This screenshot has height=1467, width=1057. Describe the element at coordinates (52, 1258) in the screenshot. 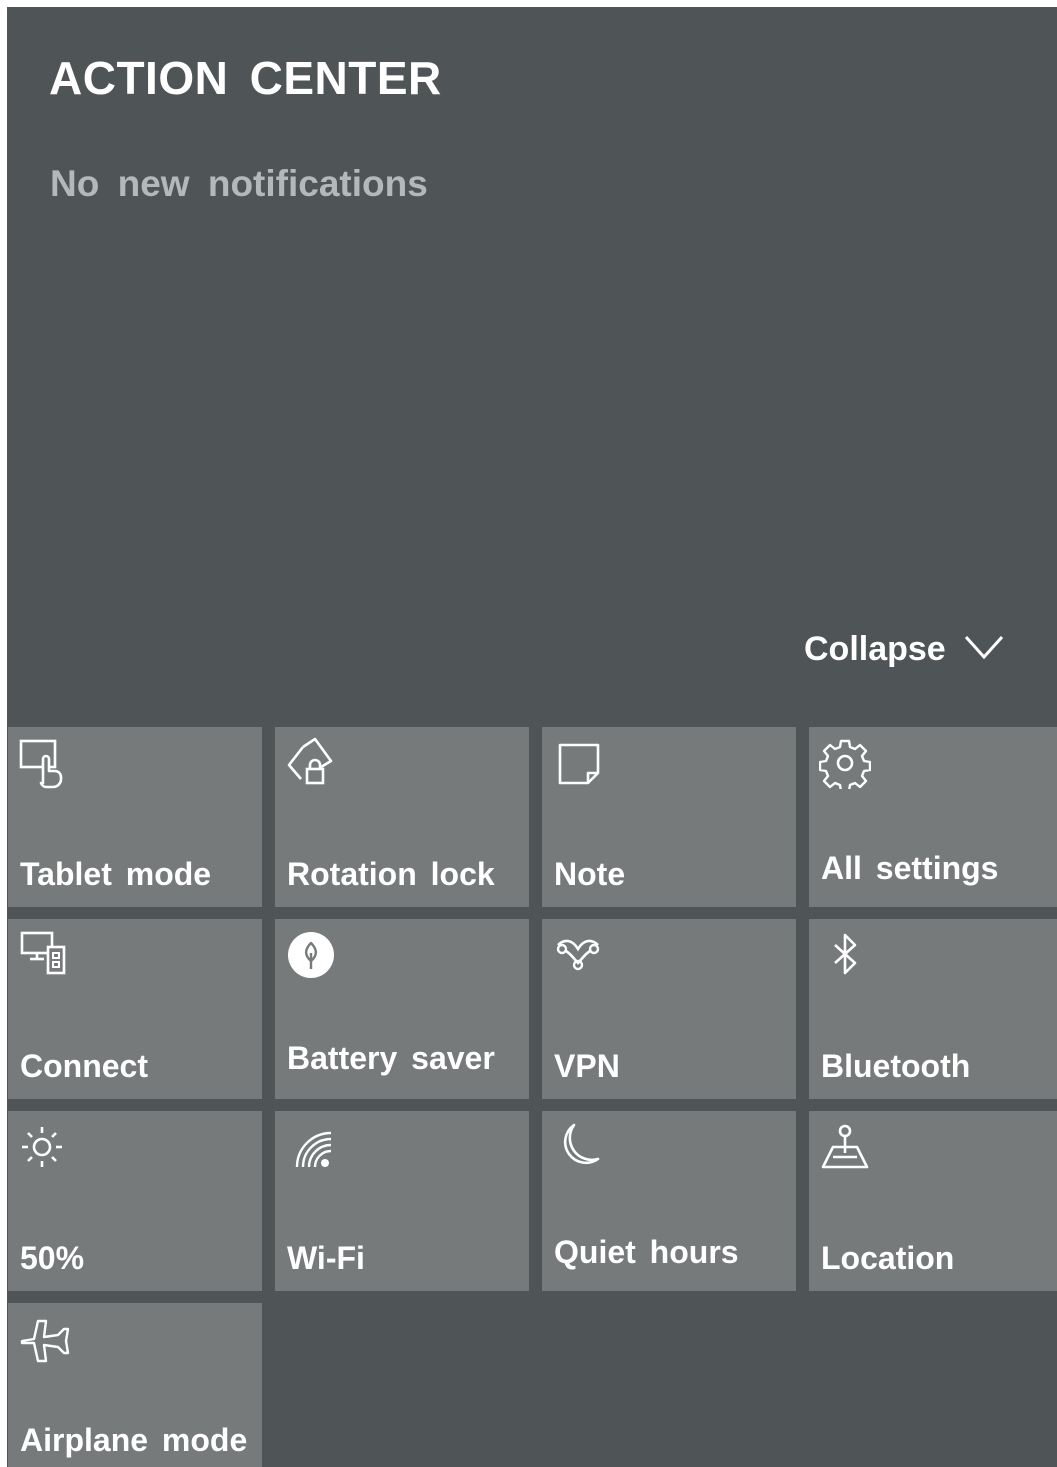

I see `tile-label: 50%` at that location.